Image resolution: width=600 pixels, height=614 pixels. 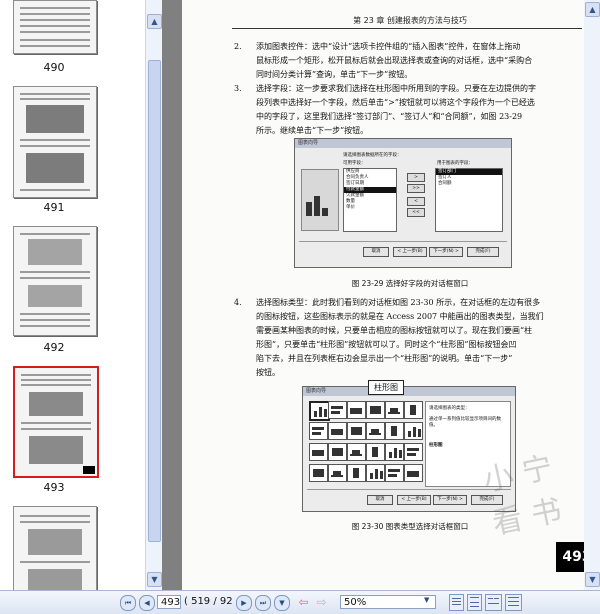 What do you see at coordinates (372, 155) in the screenshot?
I see `dialog-prompt: 请选择图表数据所在的字段：` at bounding box center [372, 155].